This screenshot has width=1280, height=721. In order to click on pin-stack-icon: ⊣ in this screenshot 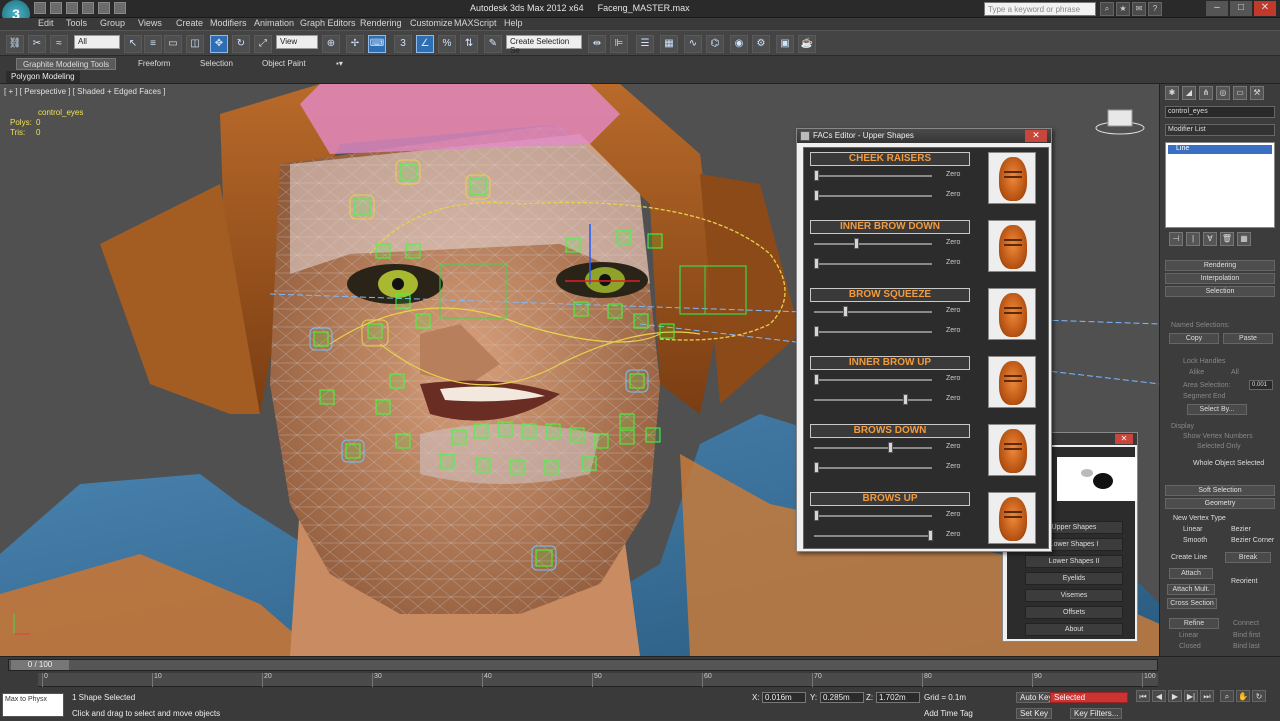, I will do `click(1176, 239)`.